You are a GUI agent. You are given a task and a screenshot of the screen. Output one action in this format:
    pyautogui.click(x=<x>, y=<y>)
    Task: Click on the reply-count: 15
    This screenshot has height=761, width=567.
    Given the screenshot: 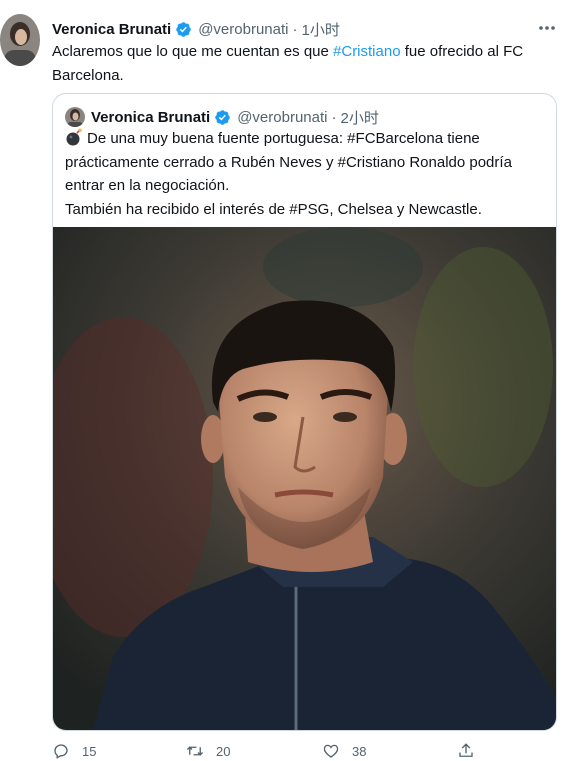 What is the action you would take?
    pyautogui.click(x=89, y=751)
    